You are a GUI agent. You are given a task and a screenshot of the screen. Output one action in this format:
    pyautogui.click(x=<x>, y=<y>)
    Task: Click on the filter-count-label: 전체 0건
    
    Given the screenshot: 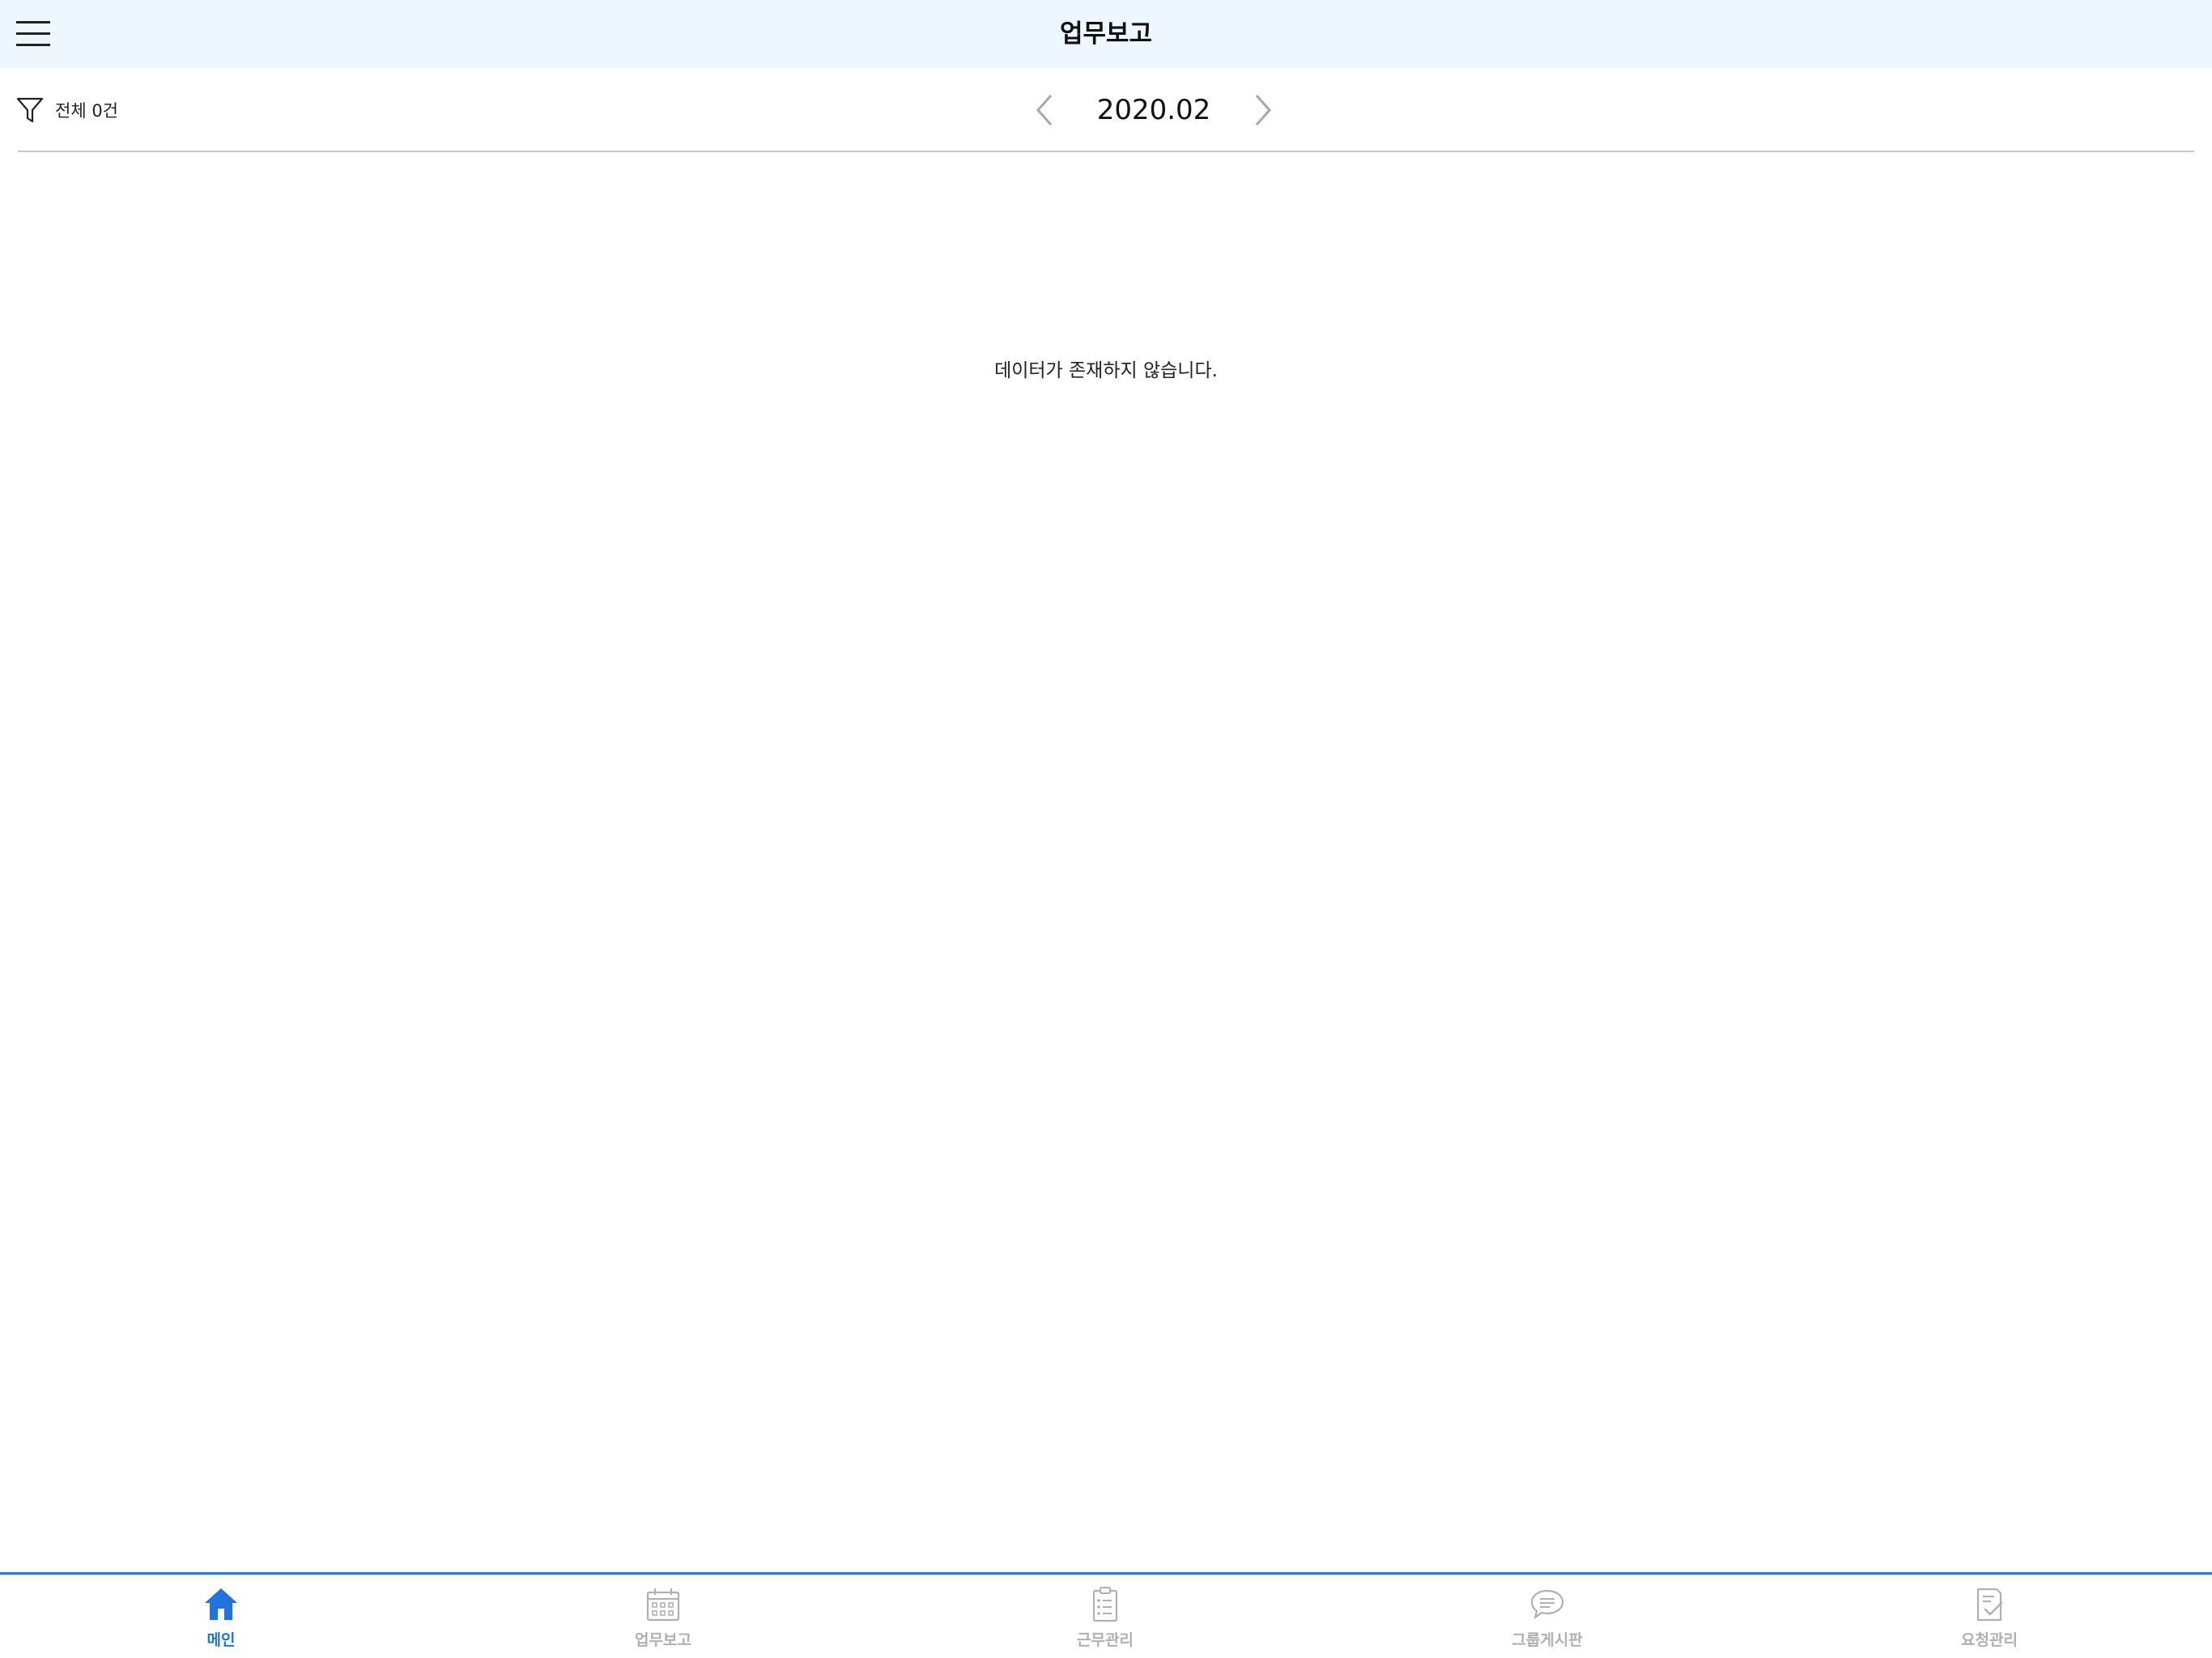 What is the action you would take?
    pyautogui.click(x=87, y=111)
    